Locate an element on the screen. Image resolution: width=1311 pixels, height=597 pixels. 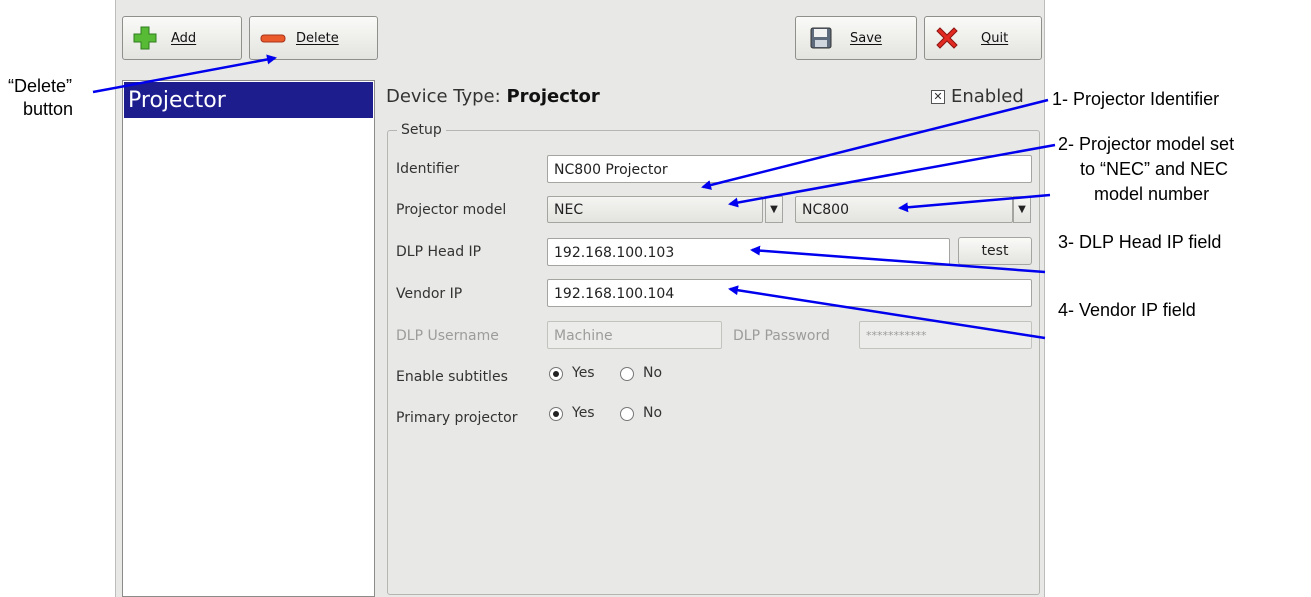
arrow-vendor-ip is located at coordinates (887, 312).